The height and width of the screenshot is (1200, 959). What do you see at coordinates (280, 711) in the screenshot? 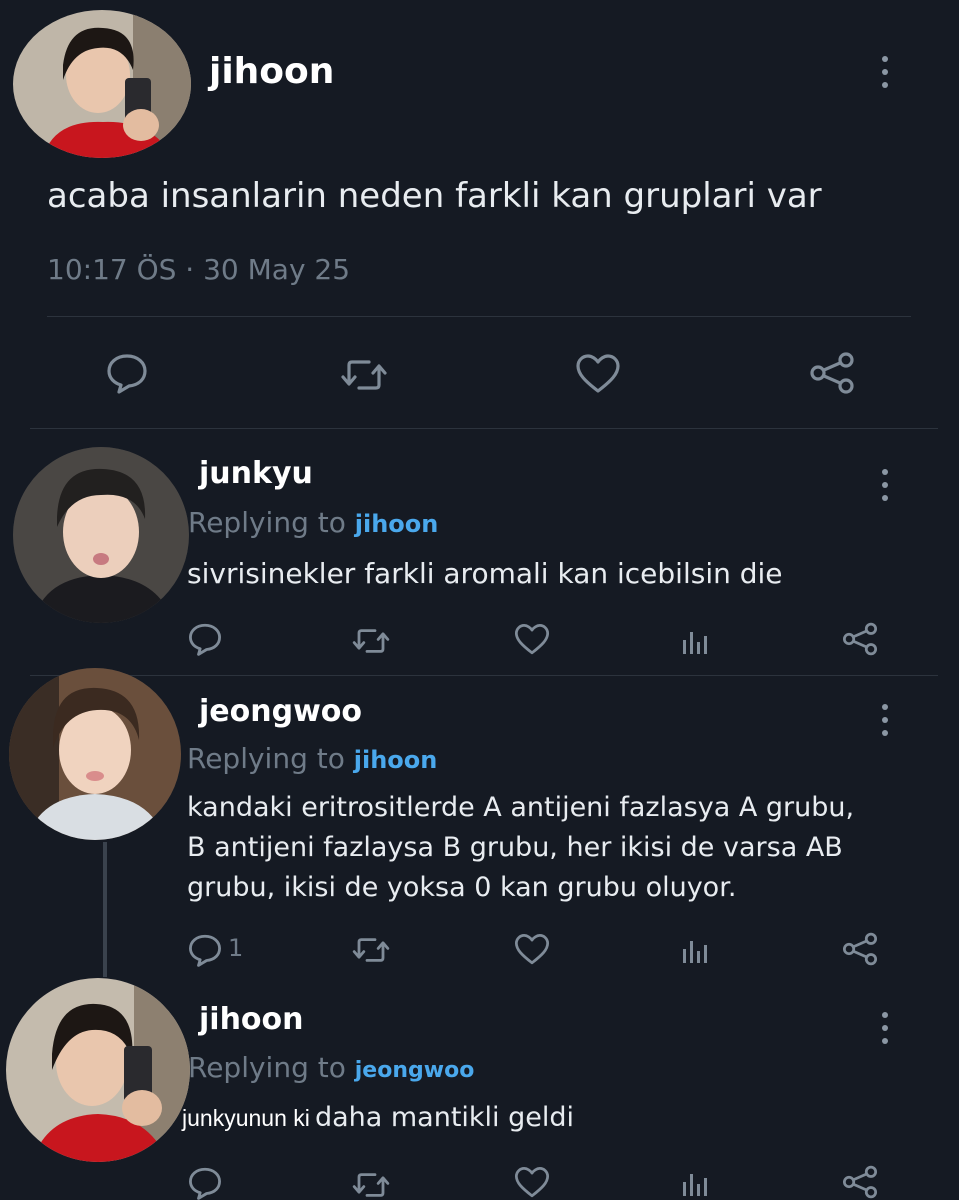
I see `reply-author-name: jeongwoo` at bounding box center [280, 711].